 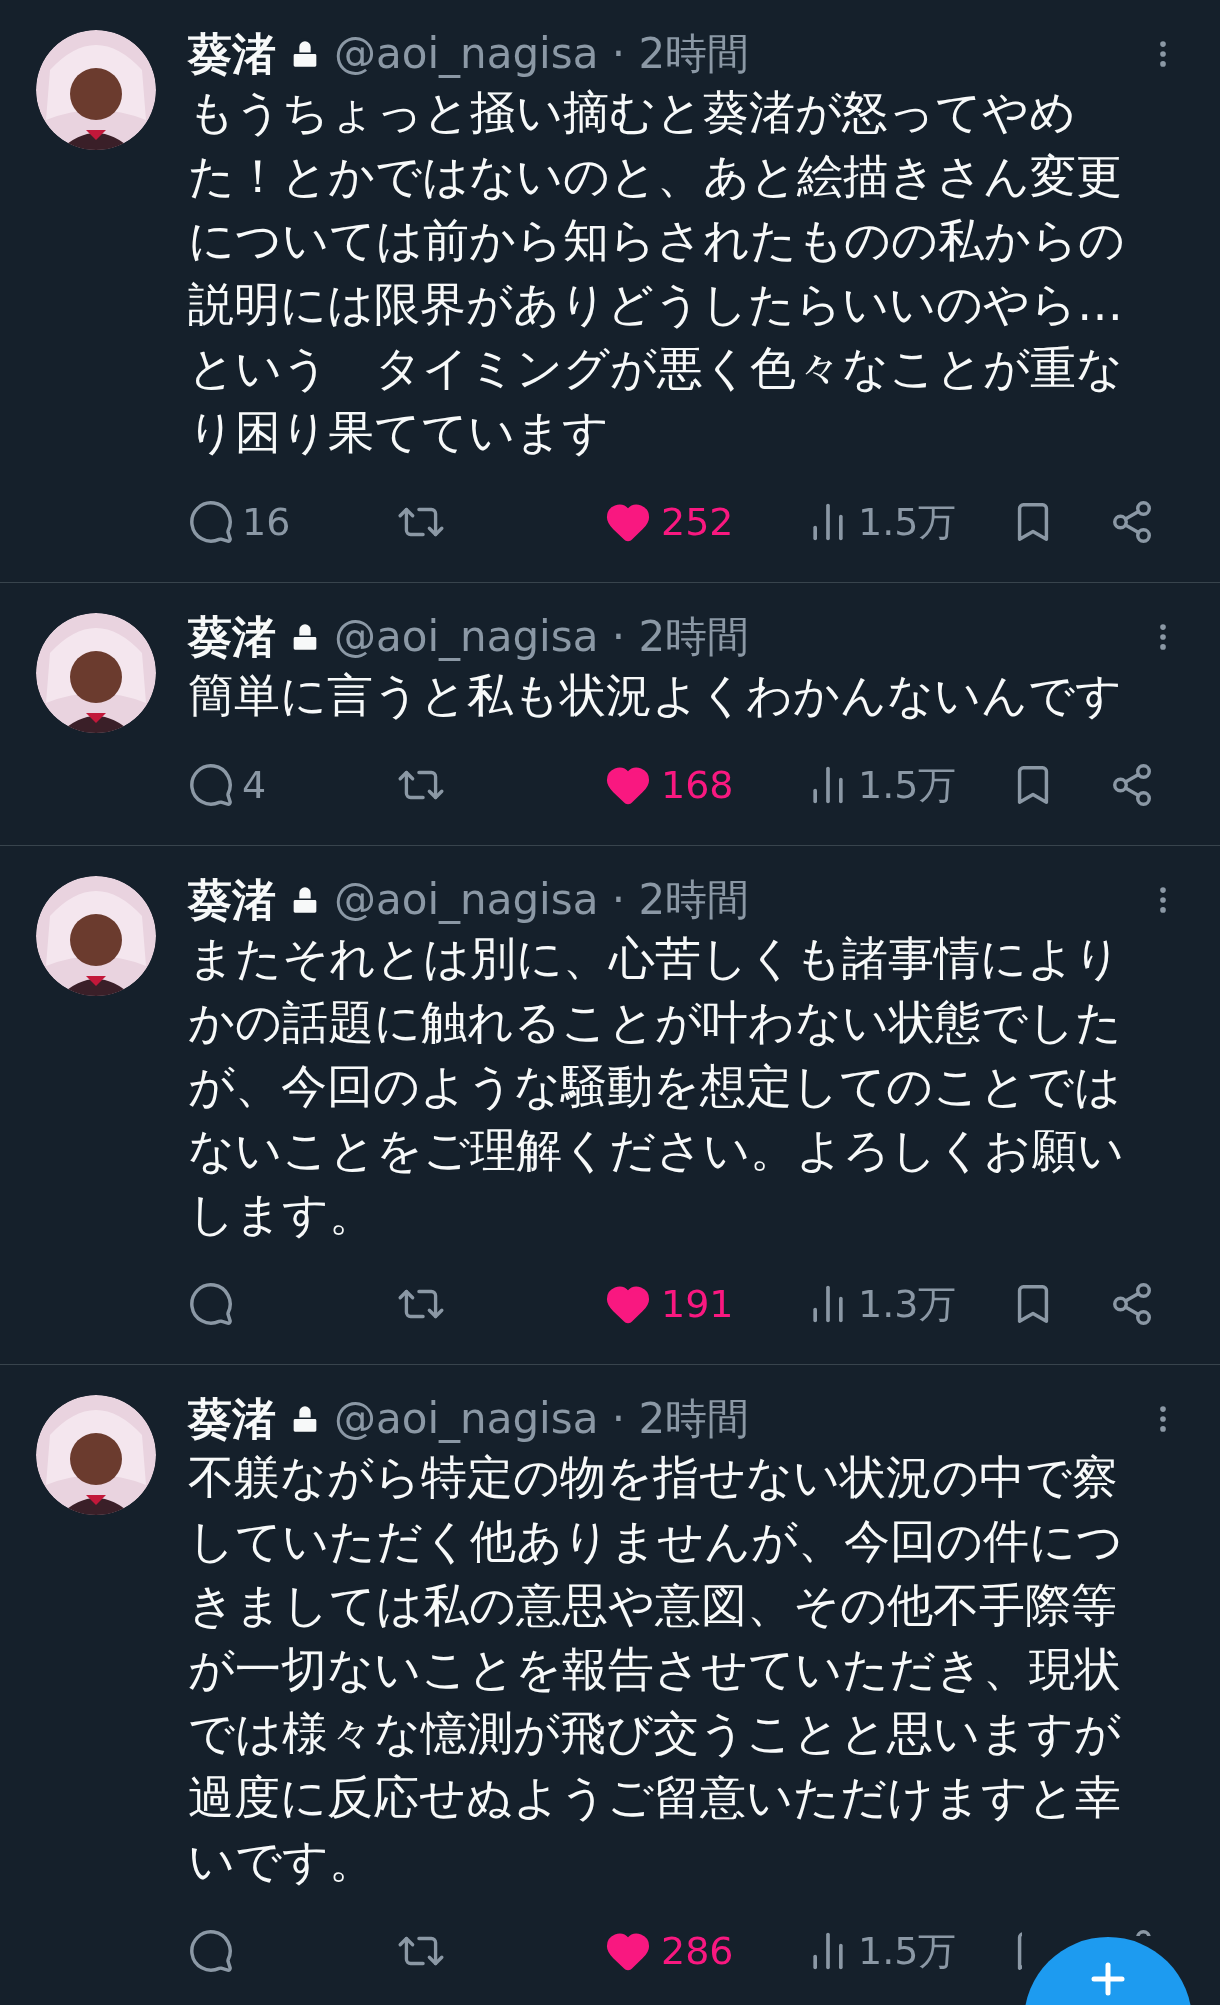 What do you see at coordinates (697, 1951) in the screenshot?
I see `like-count: 286` at bounding box center [697, 1951].